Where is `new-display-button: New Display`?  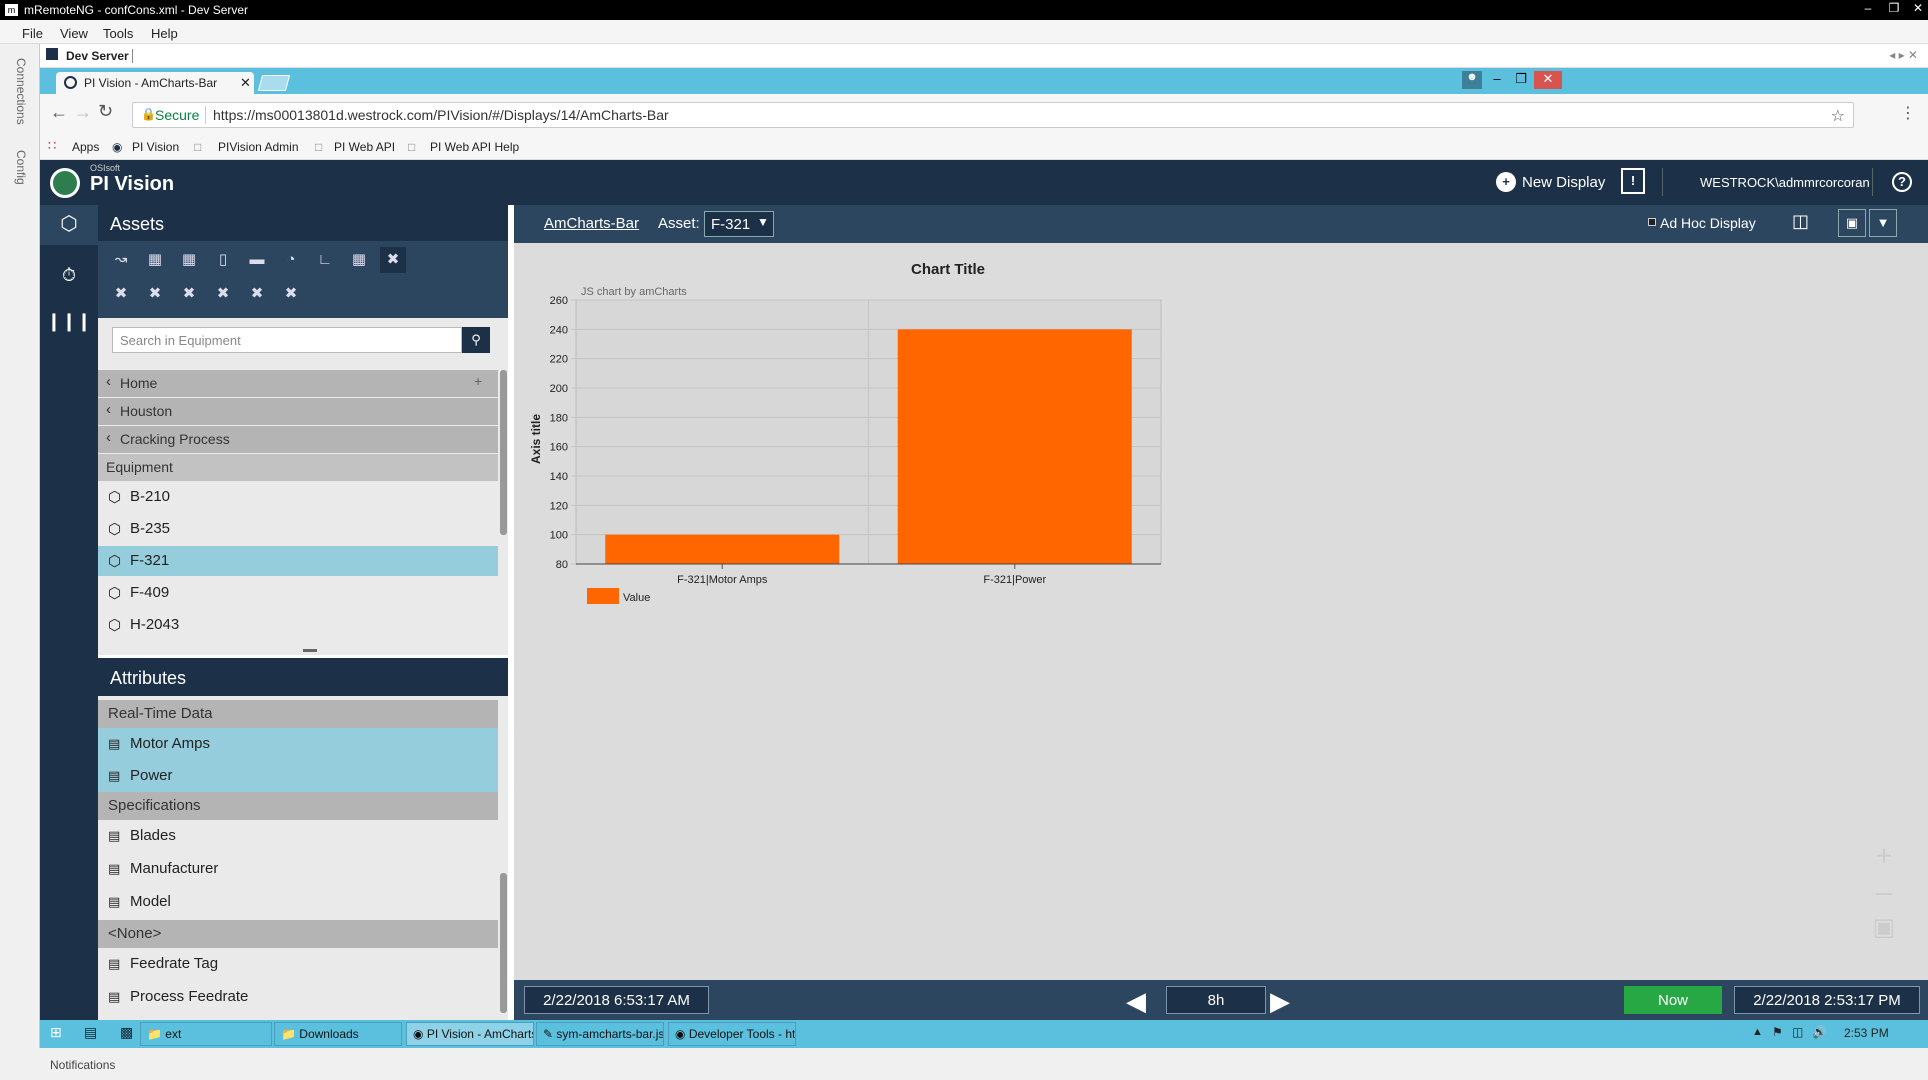
new-display-button: New Display is located at coordinates (1563, 182).